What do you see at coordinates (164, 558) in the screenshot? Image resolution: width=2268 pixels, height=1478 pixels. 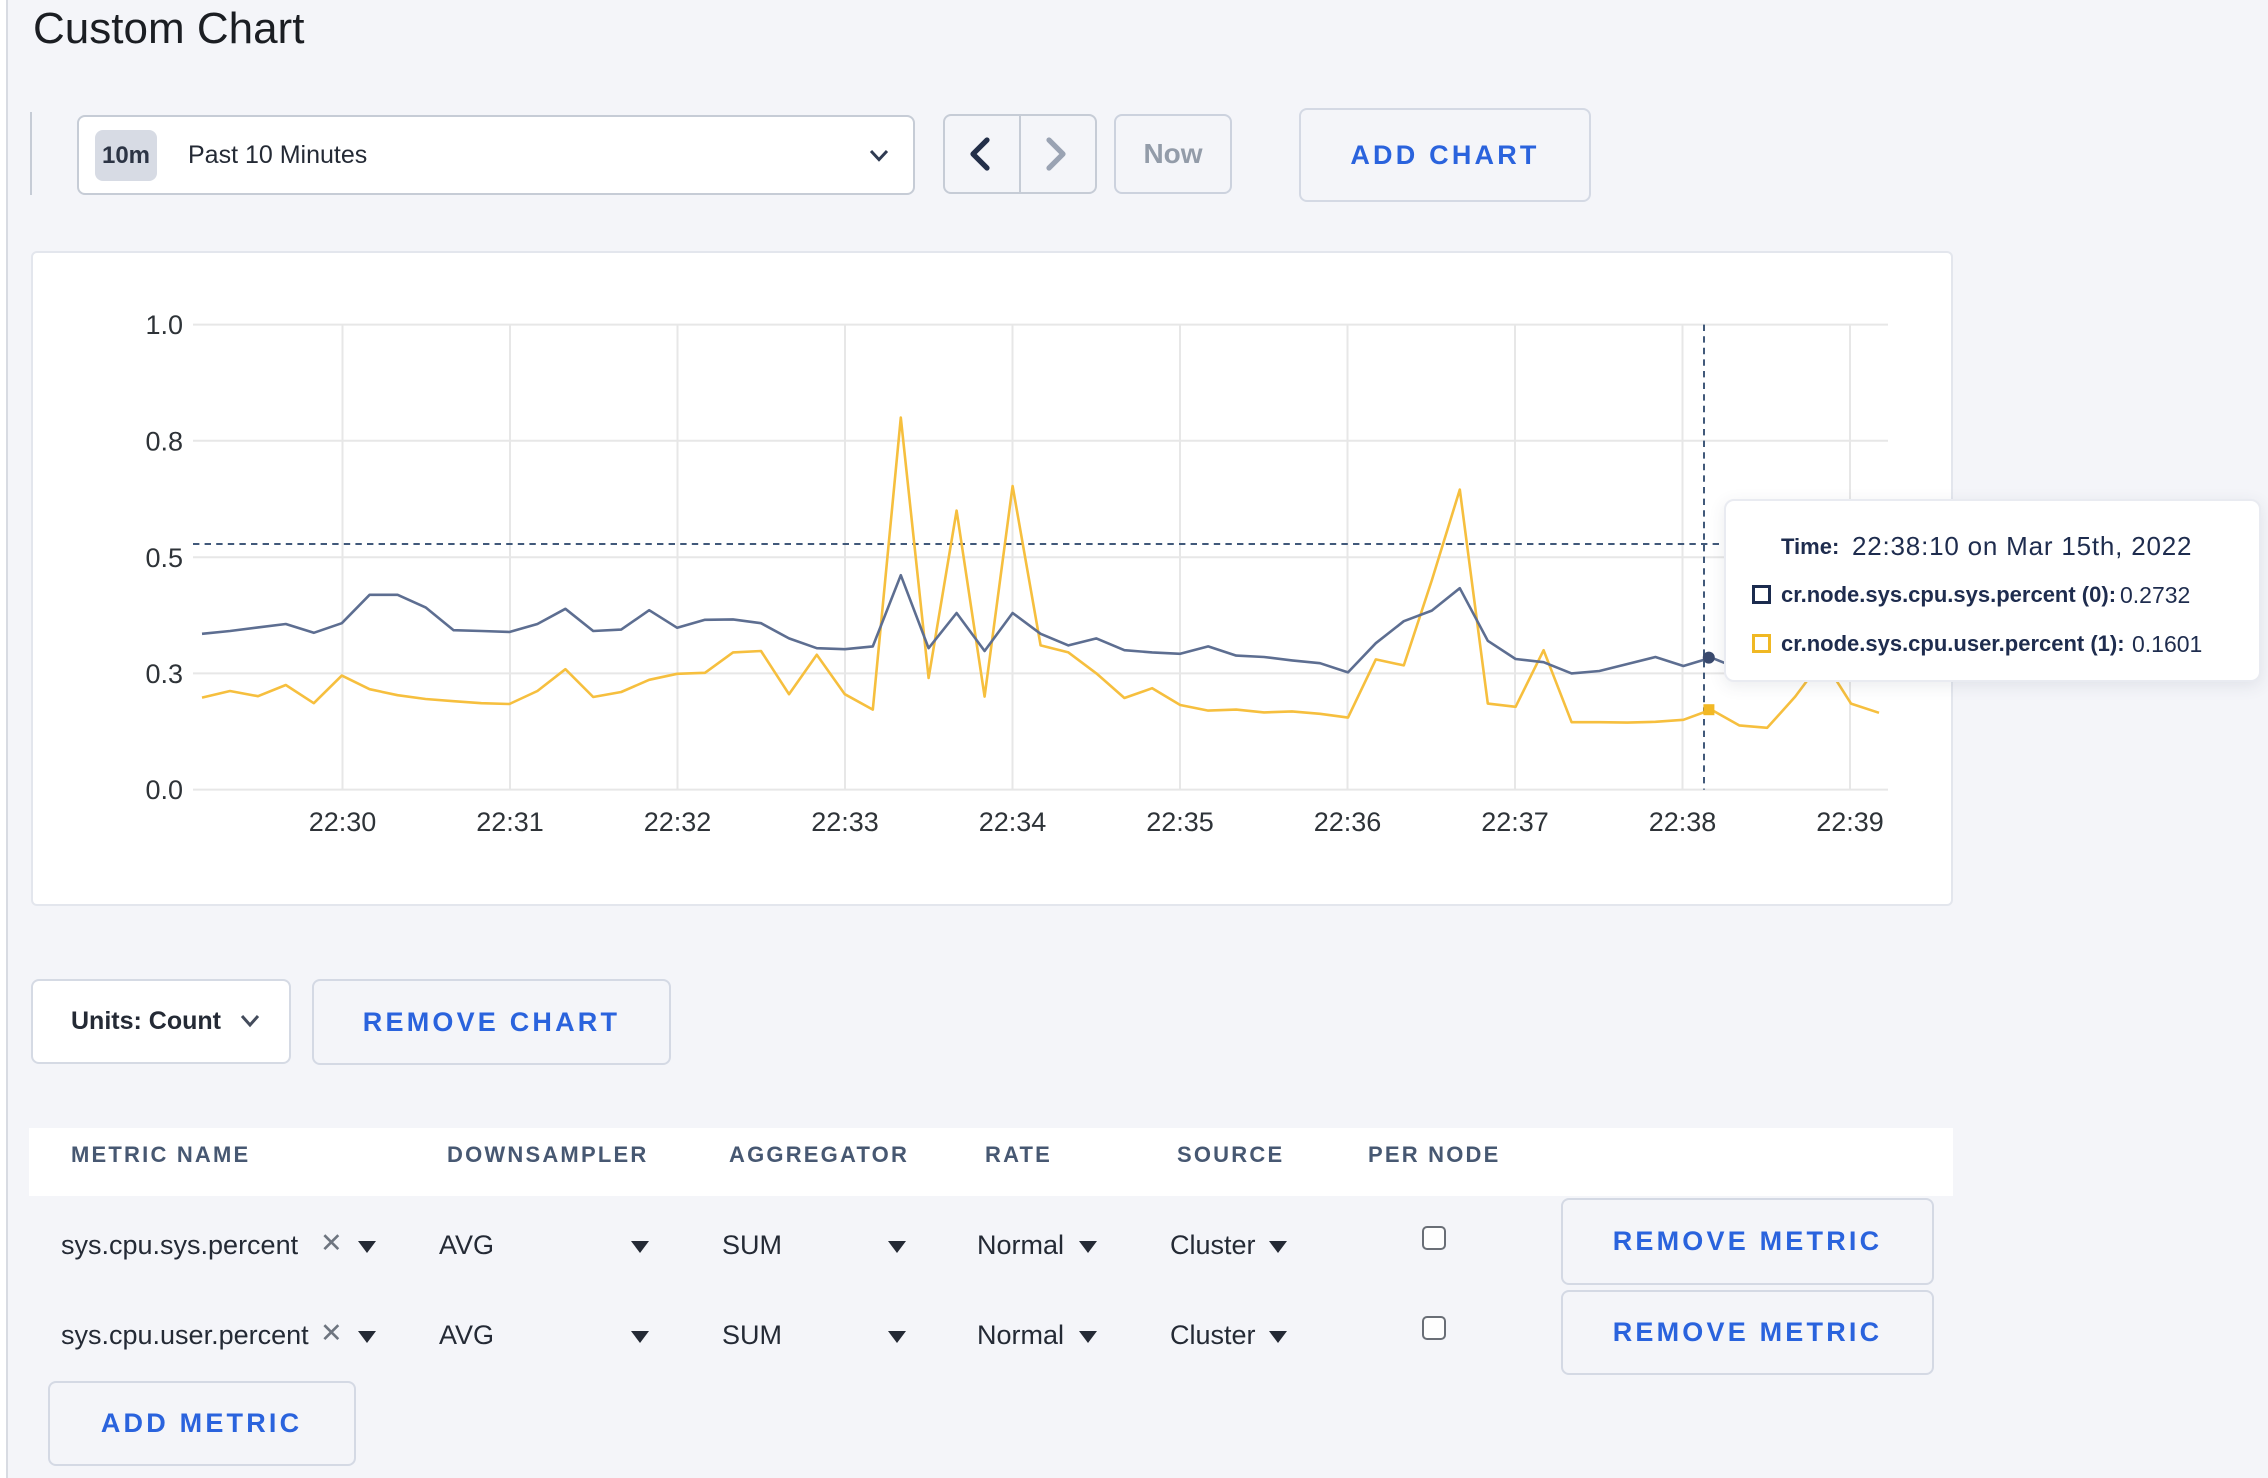 I see `svg-text: 0.5` at bounding box center [164, 558].